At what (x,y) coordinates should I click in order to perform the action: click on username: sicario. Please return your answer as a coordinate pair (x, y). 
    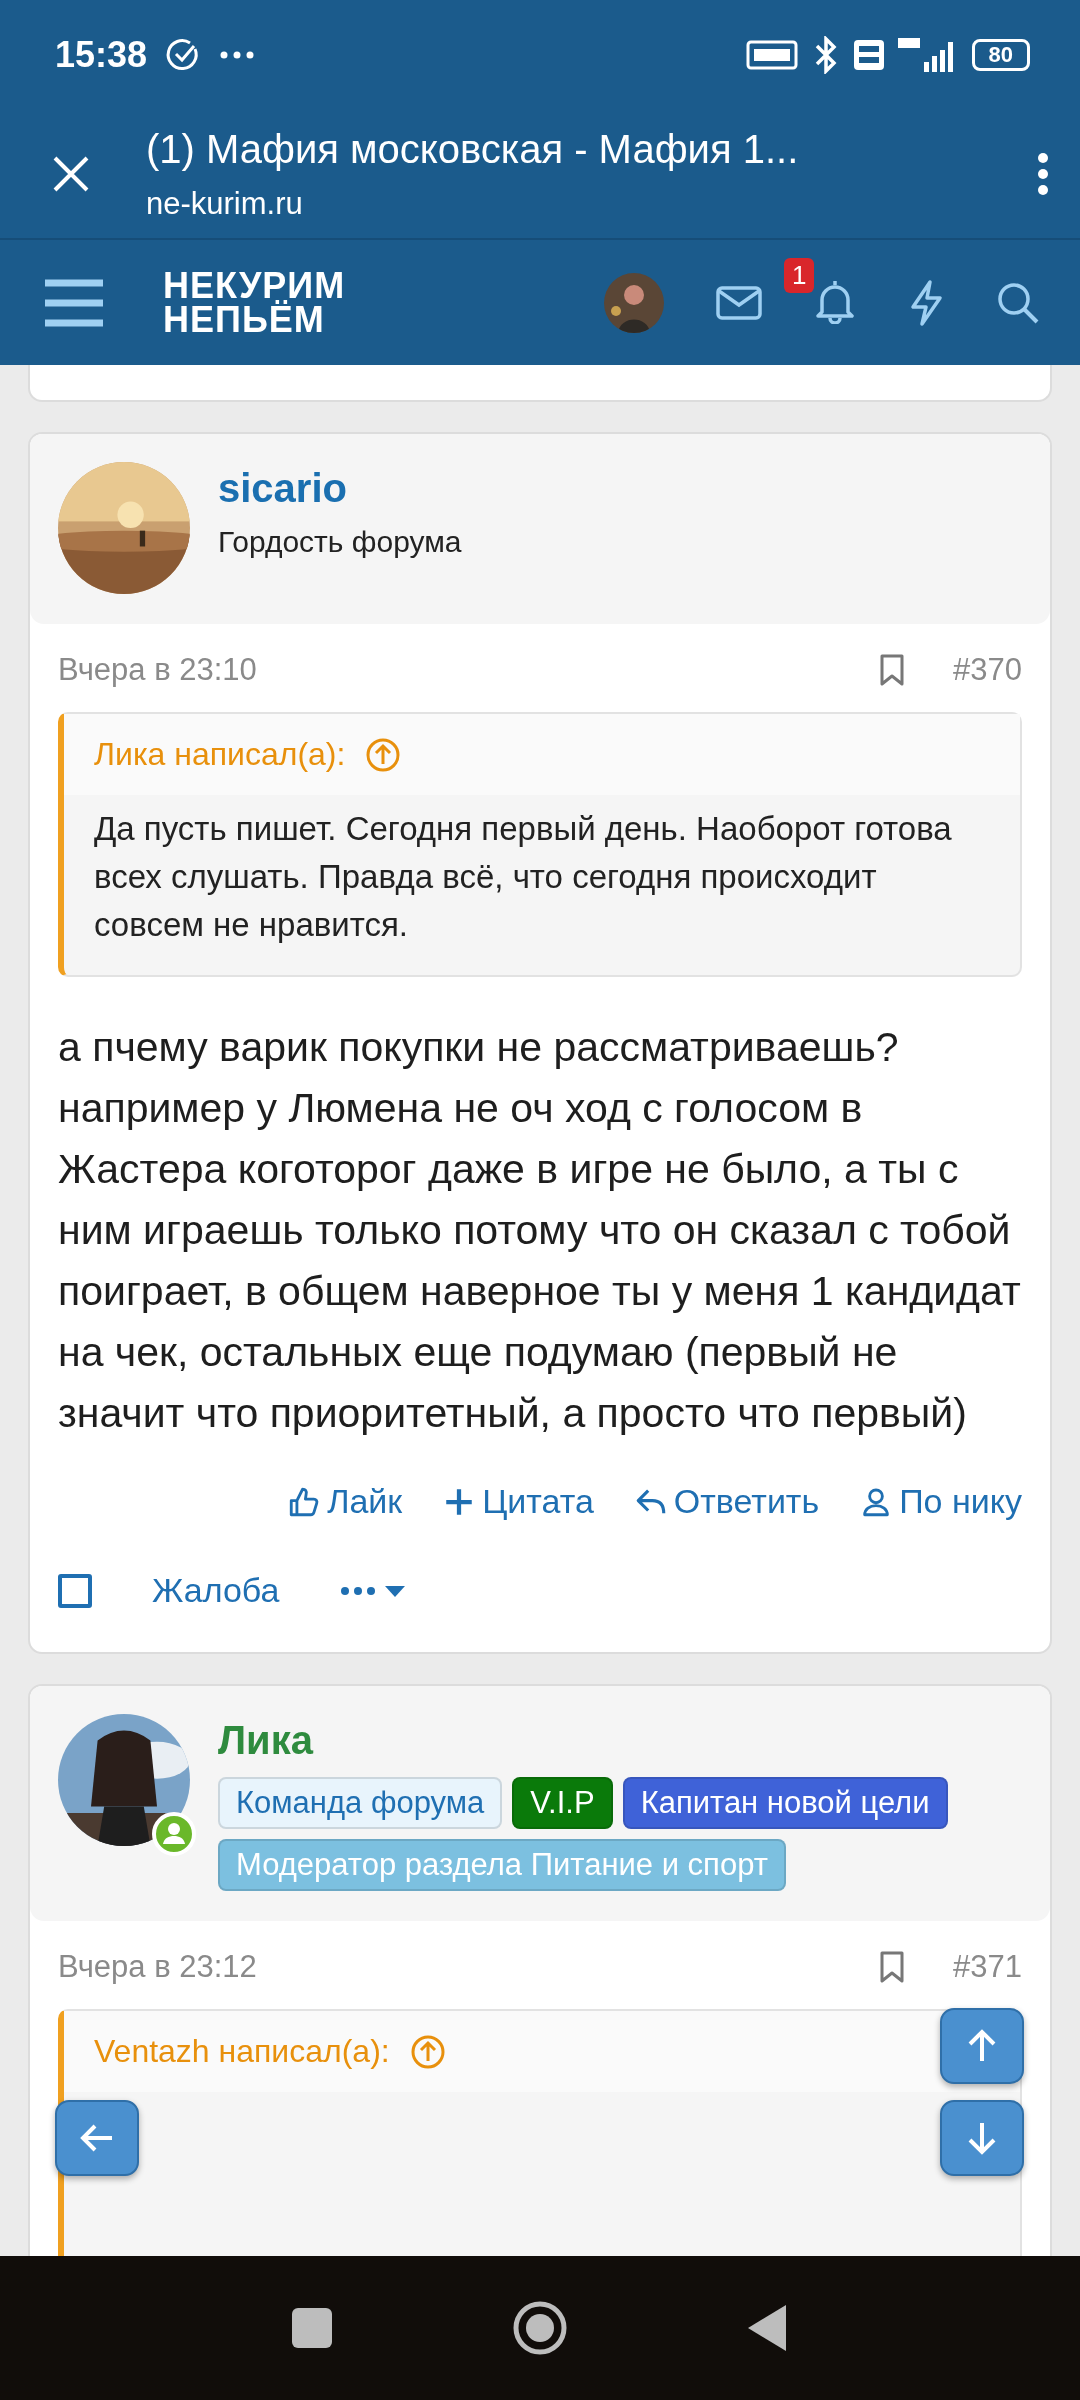
    Looking at the image, I should click on (340, 488).